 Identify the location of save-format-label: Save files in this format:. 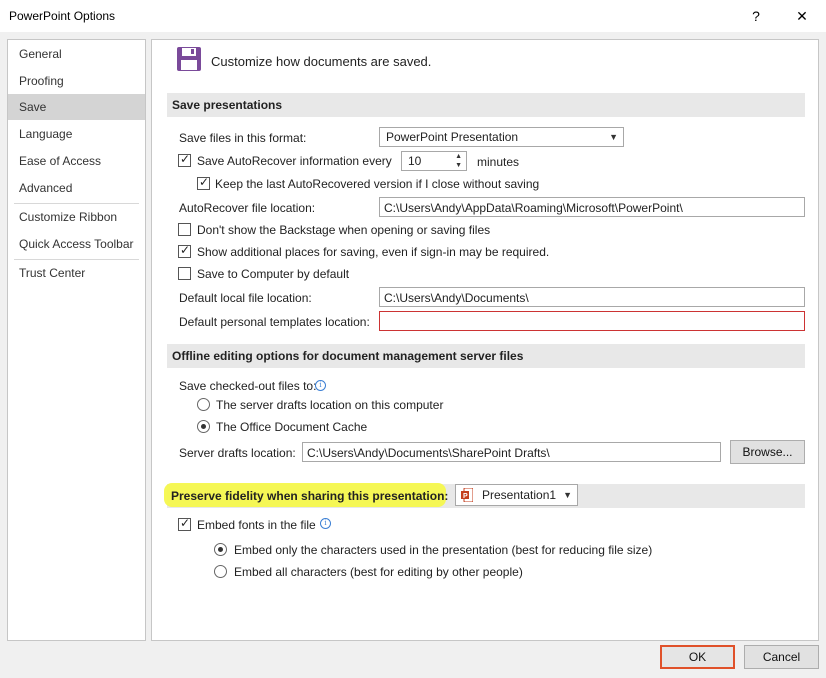
(243, 138).